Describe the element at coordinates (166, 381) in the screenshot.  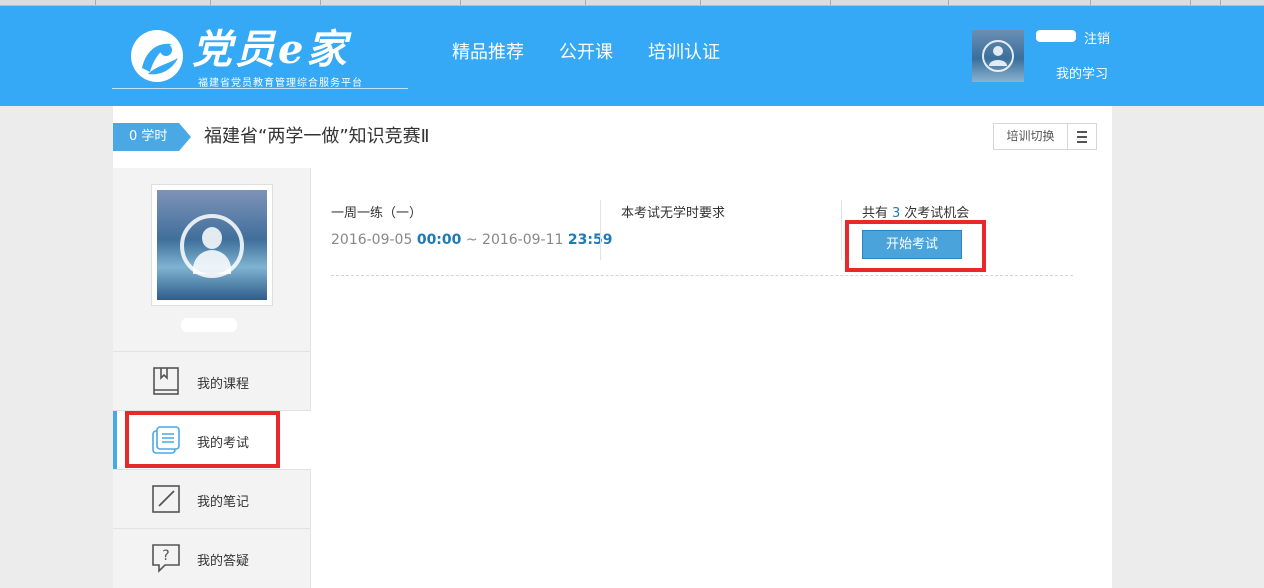
I see `book-icon` at that location.